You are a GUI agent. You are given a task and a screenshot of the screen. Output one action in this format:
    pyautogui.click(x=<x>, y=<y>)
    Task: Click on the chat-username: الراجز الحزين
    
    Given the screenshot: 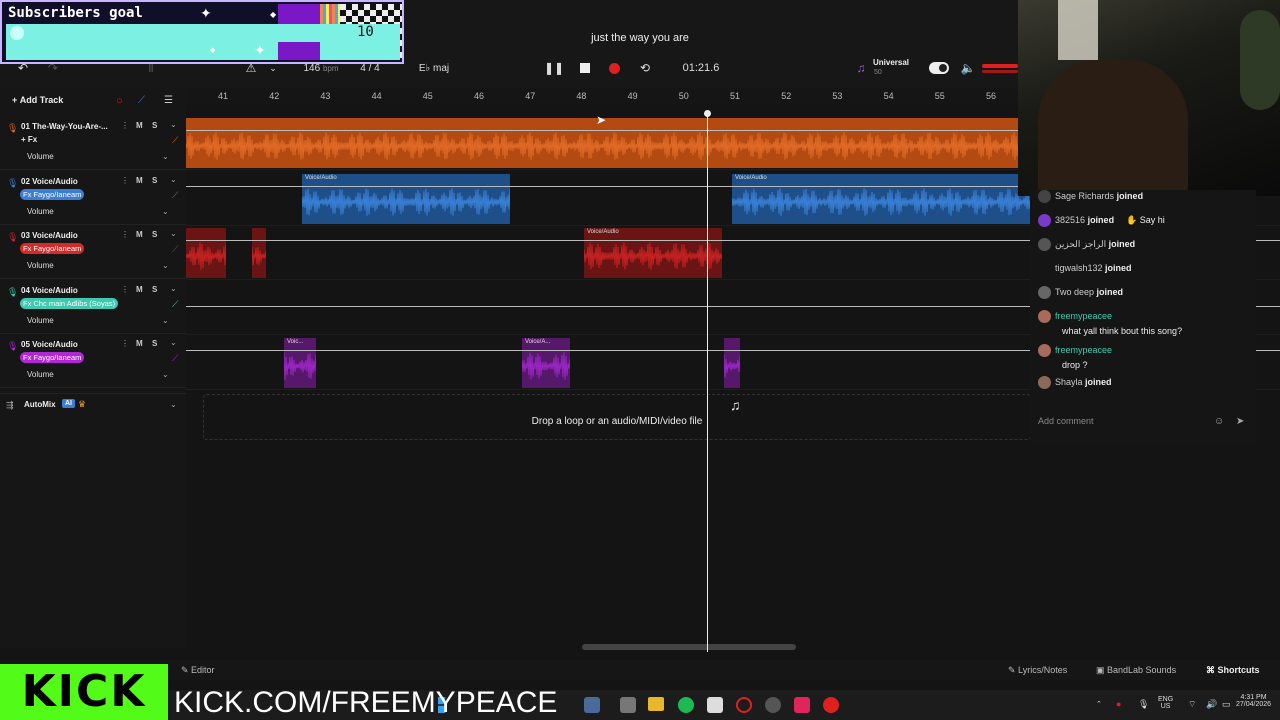 What is the action you would take?
    pyautogui.click(x=1080, y=244)
    